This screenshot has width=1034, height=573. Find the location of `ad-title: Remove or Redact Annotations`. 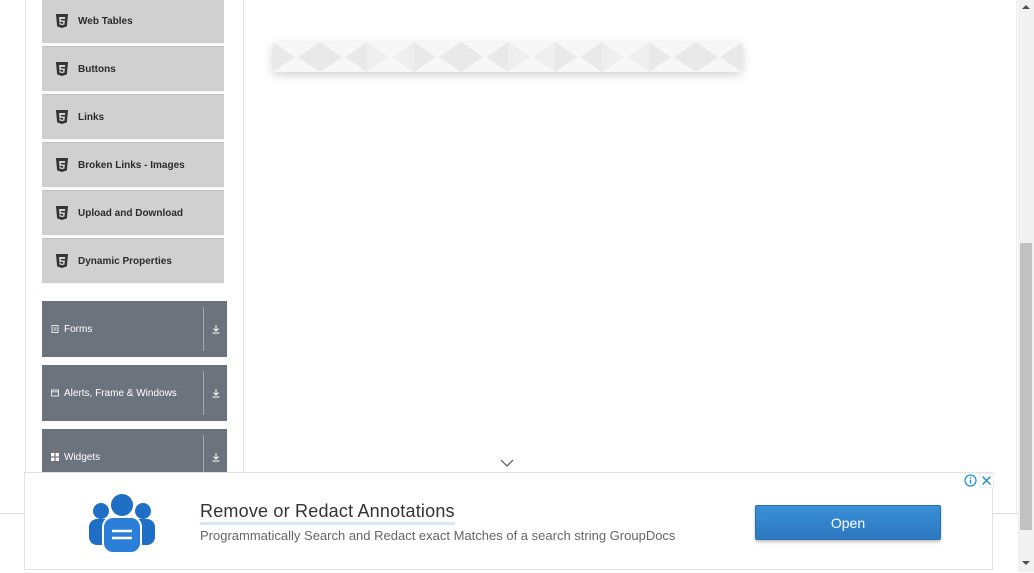

ad-title: Remove or Redact Annotations is located at coordinates (327, 513).